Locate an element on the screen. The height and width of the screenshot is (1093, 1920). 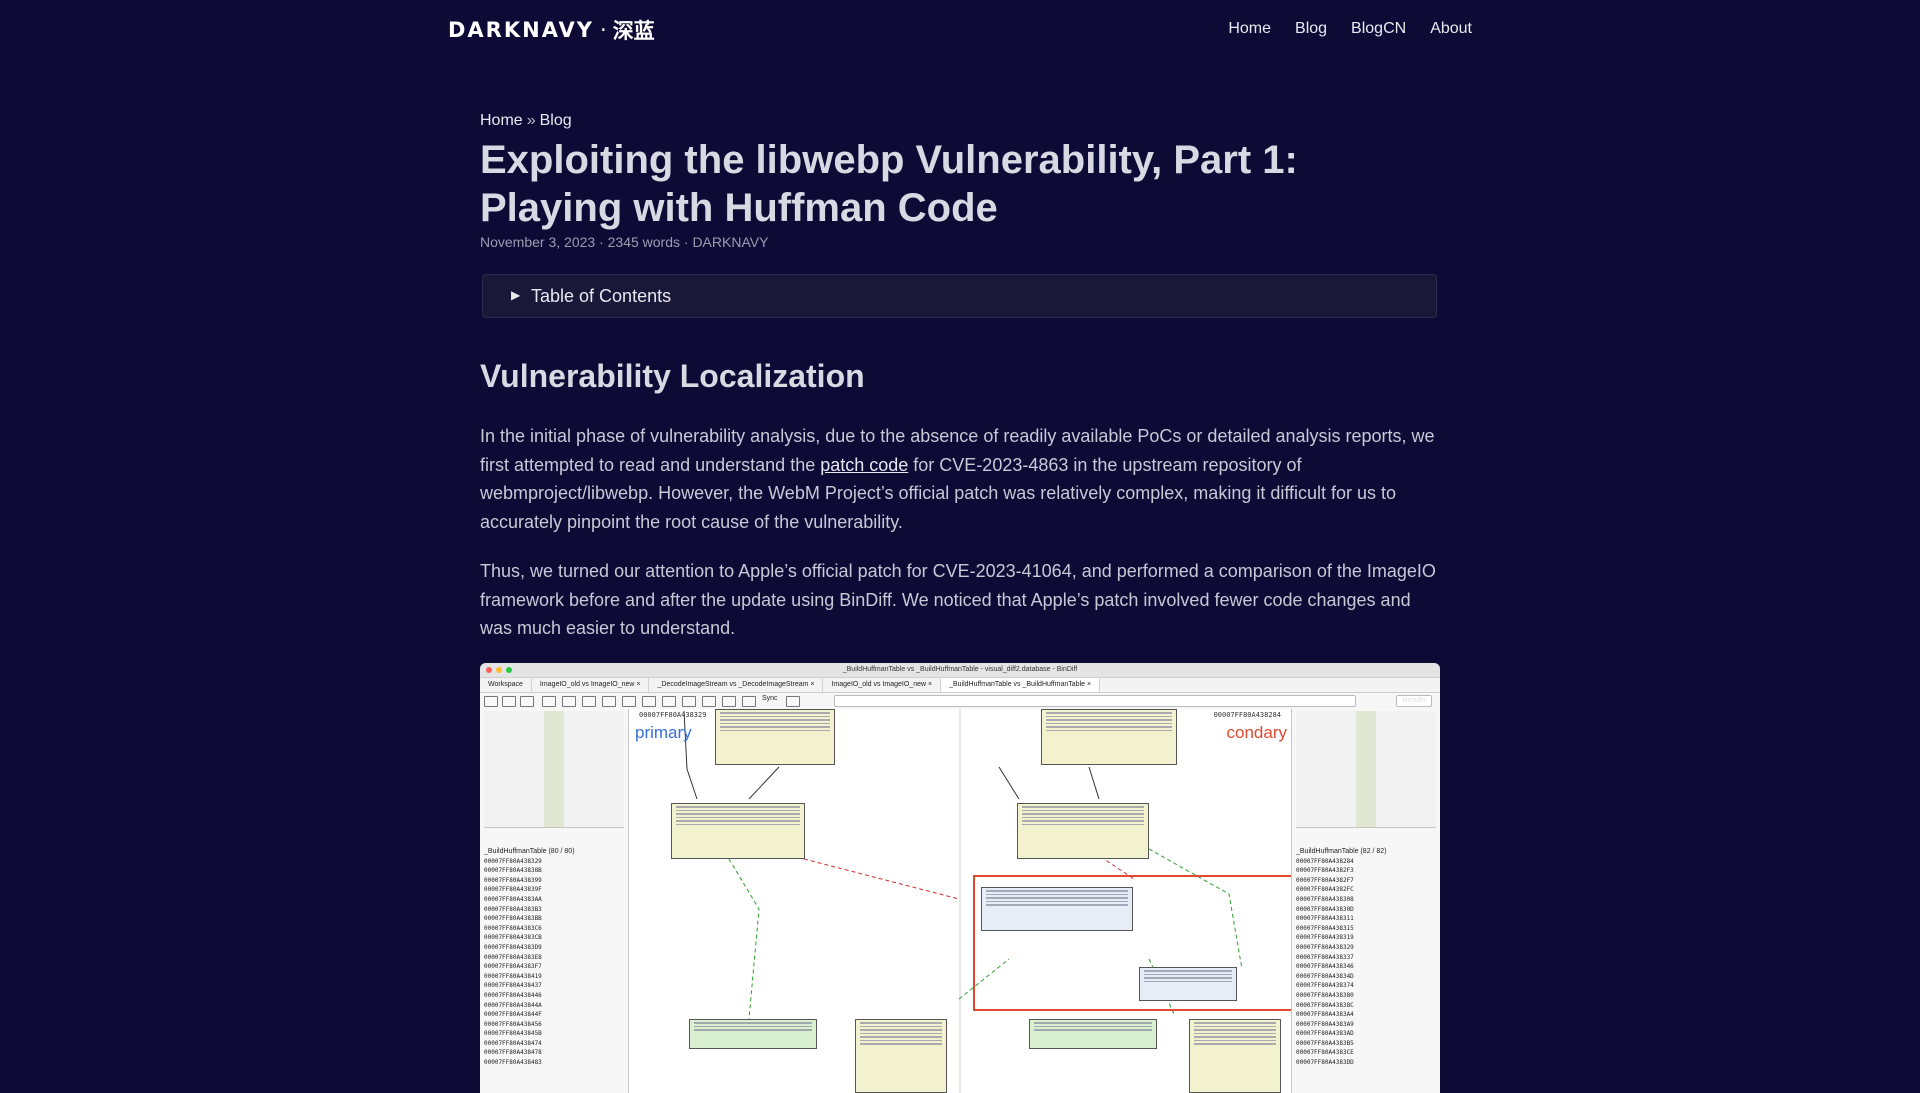
site-logo: DARKNAVY · 深蓝 is located at coordinates (551, 30).